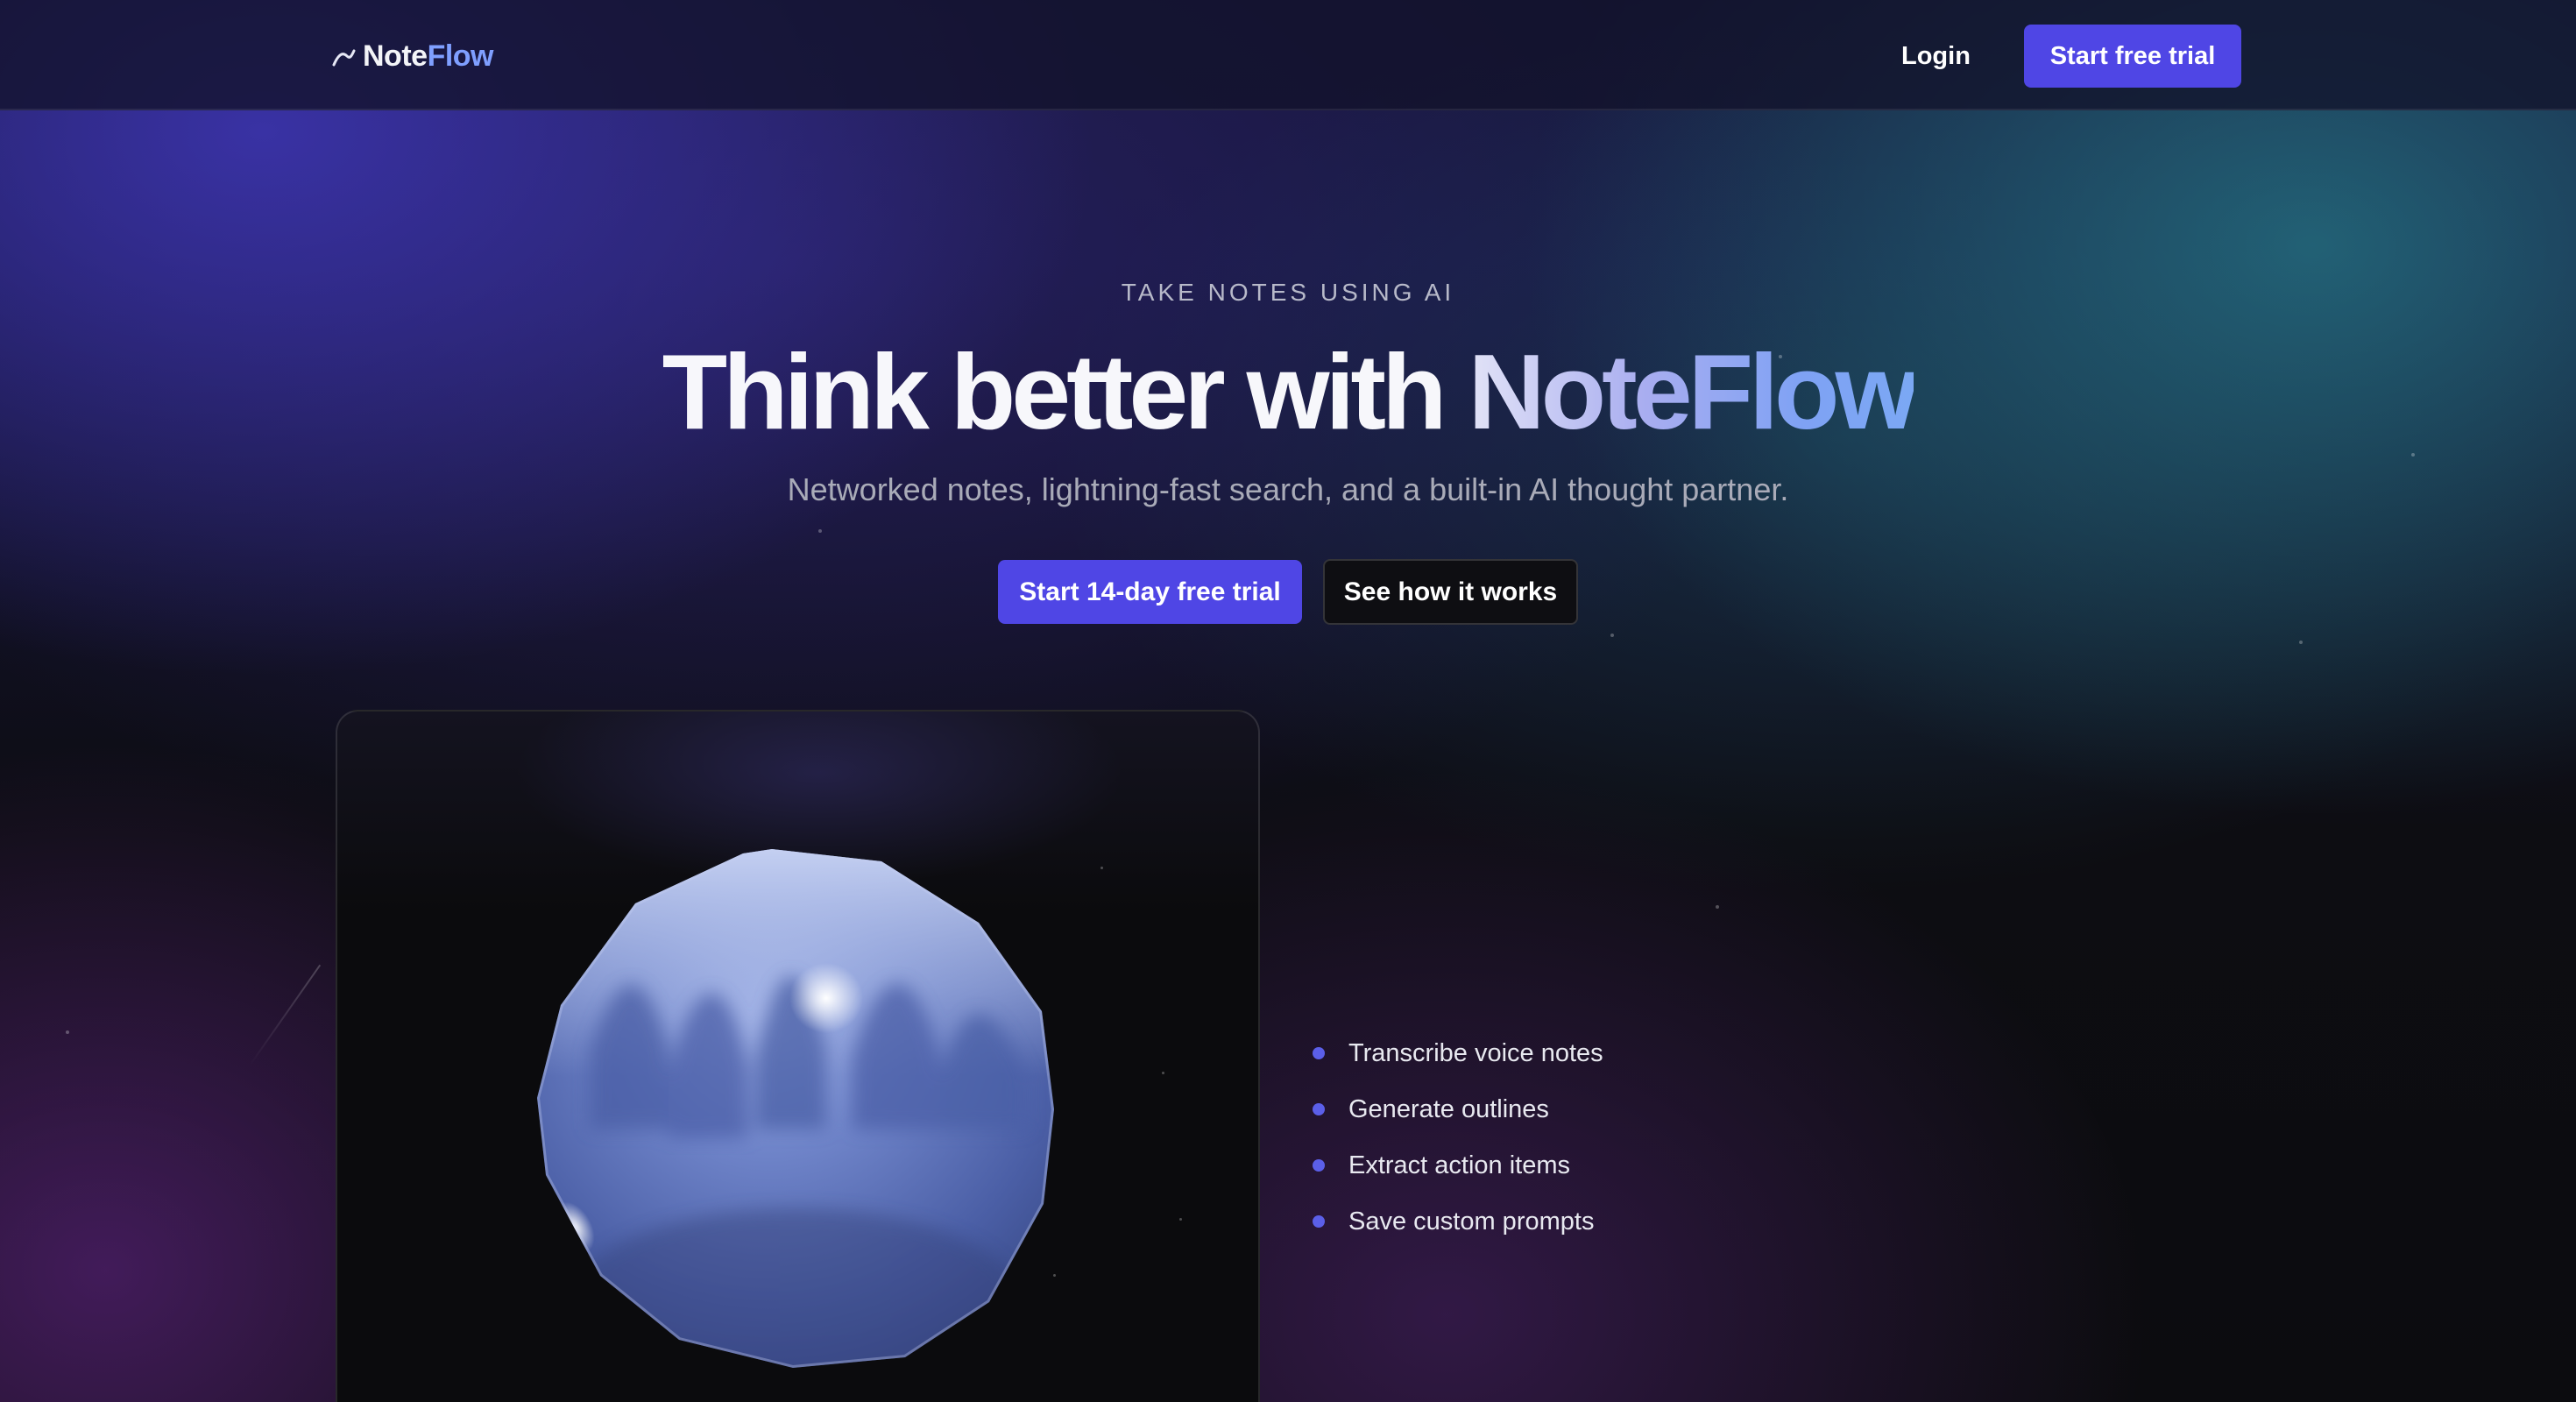  I want to click on logo-text-flow: Flow, so click(460, 56).